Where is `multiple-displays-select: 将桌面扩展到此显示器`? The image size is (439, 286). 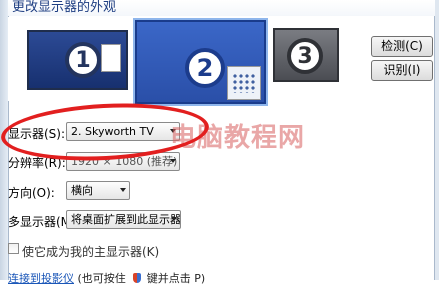 multiple-displays-select: 将桌面扩展到此显示器 is located at coordinates (123, 219).